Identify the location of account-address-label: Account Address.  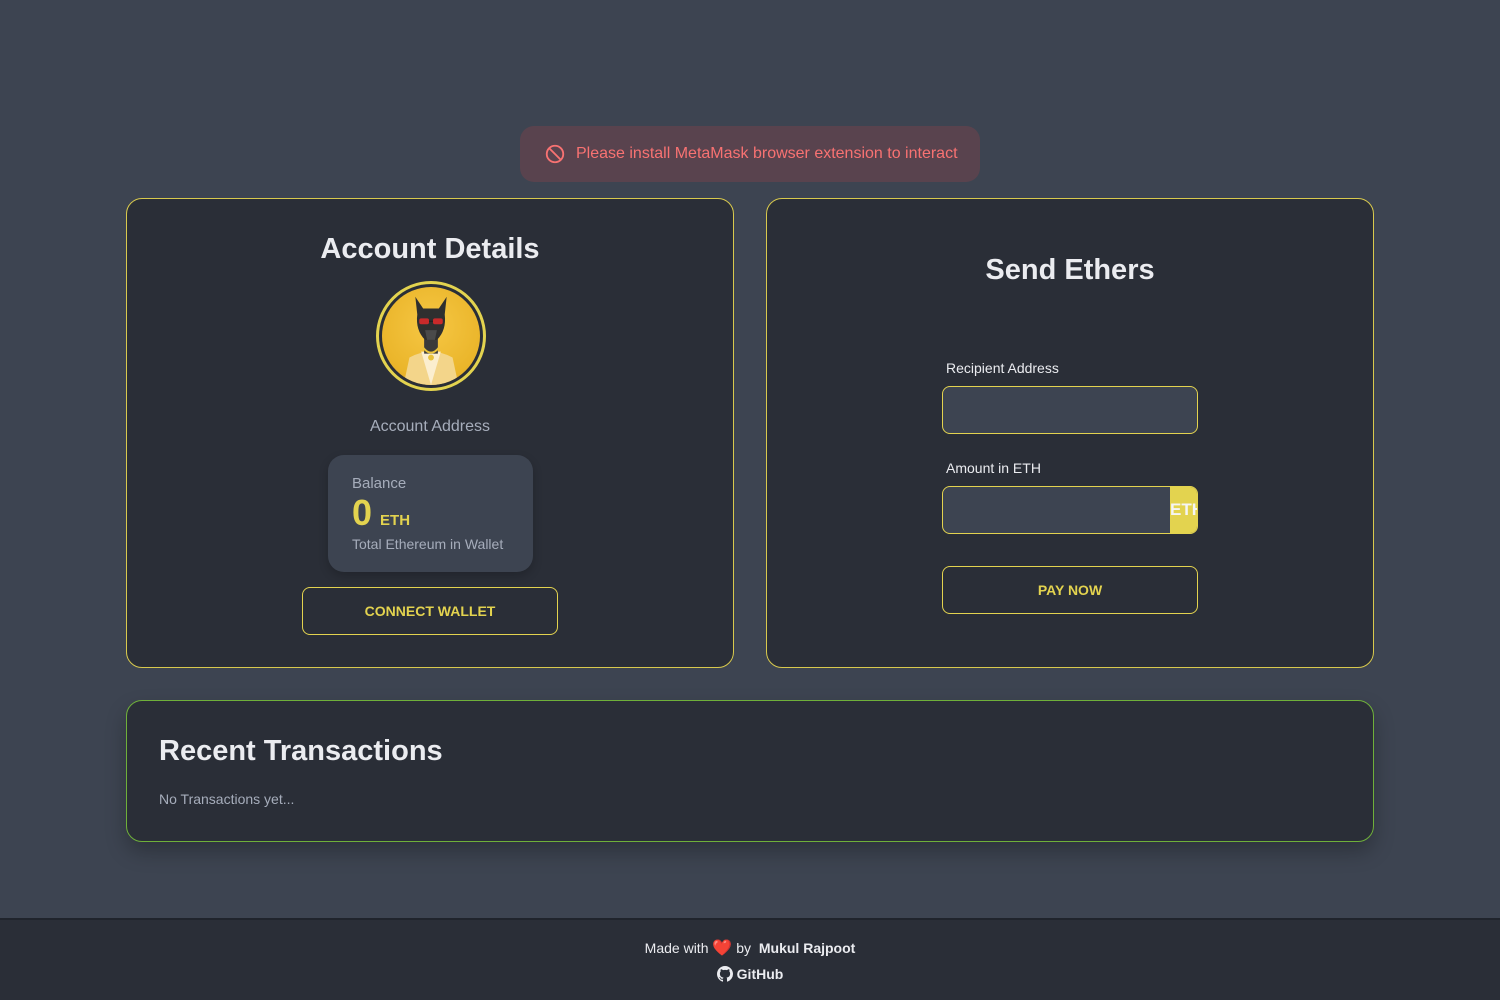
(430, 426).